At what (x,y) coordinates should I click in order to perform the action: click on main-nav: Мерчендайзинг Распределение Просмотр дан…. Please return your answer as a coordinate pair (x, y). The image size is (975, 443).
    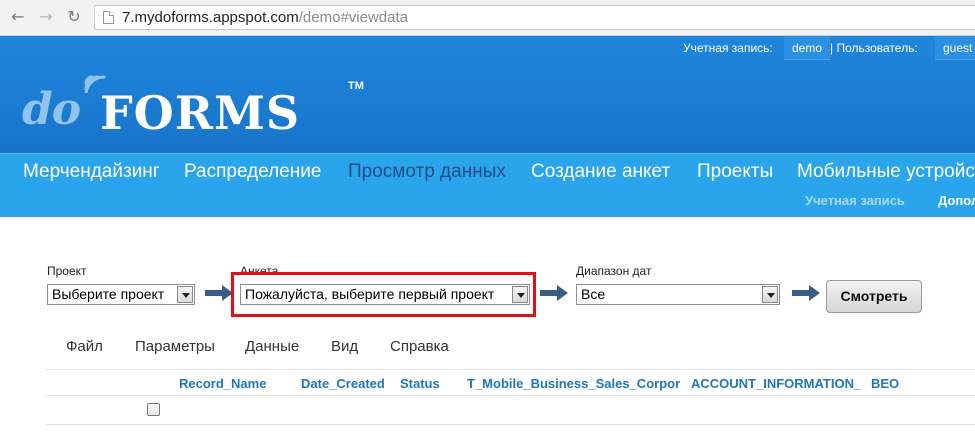
    Looking at the image, I should click on (487, 185).